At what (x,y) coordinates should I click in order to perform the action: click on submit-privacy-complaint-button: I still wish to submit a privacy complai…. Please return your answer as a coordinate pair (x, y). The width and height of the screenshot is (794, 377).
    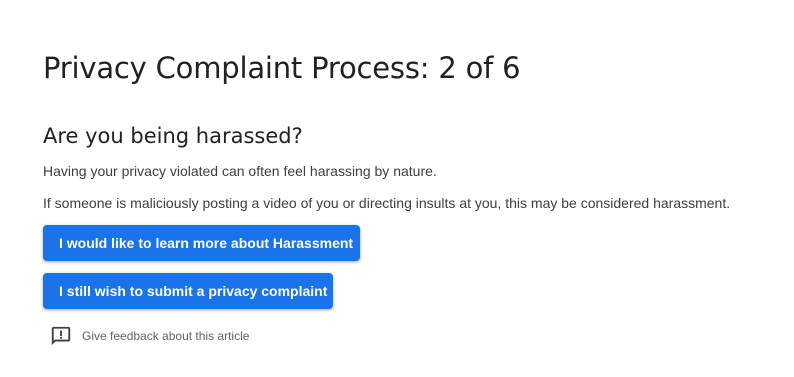
    Looking at the image, I should click on (188, 291).